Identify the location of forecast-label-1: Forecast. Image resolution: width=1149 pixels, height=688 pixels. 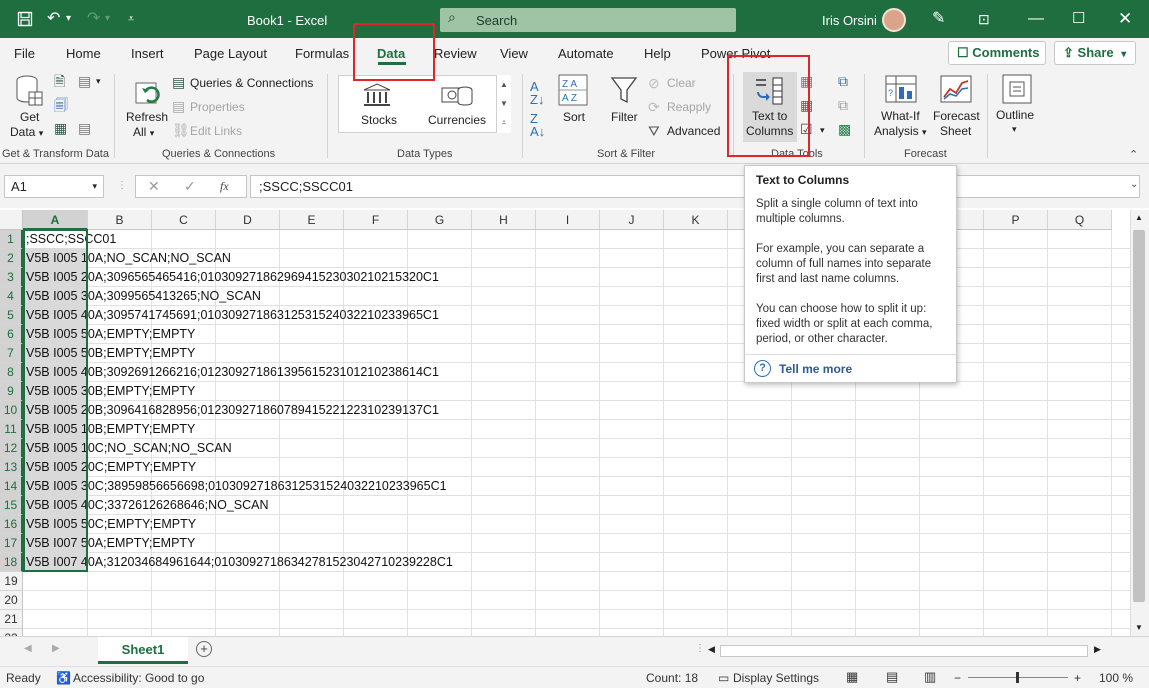
(956, 116).